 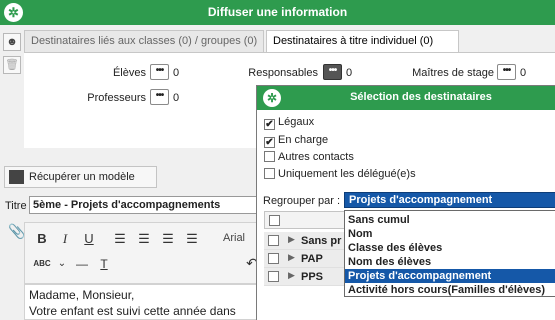 I want to click on professeurs-select-button: •••, so click(x=159, y=97).